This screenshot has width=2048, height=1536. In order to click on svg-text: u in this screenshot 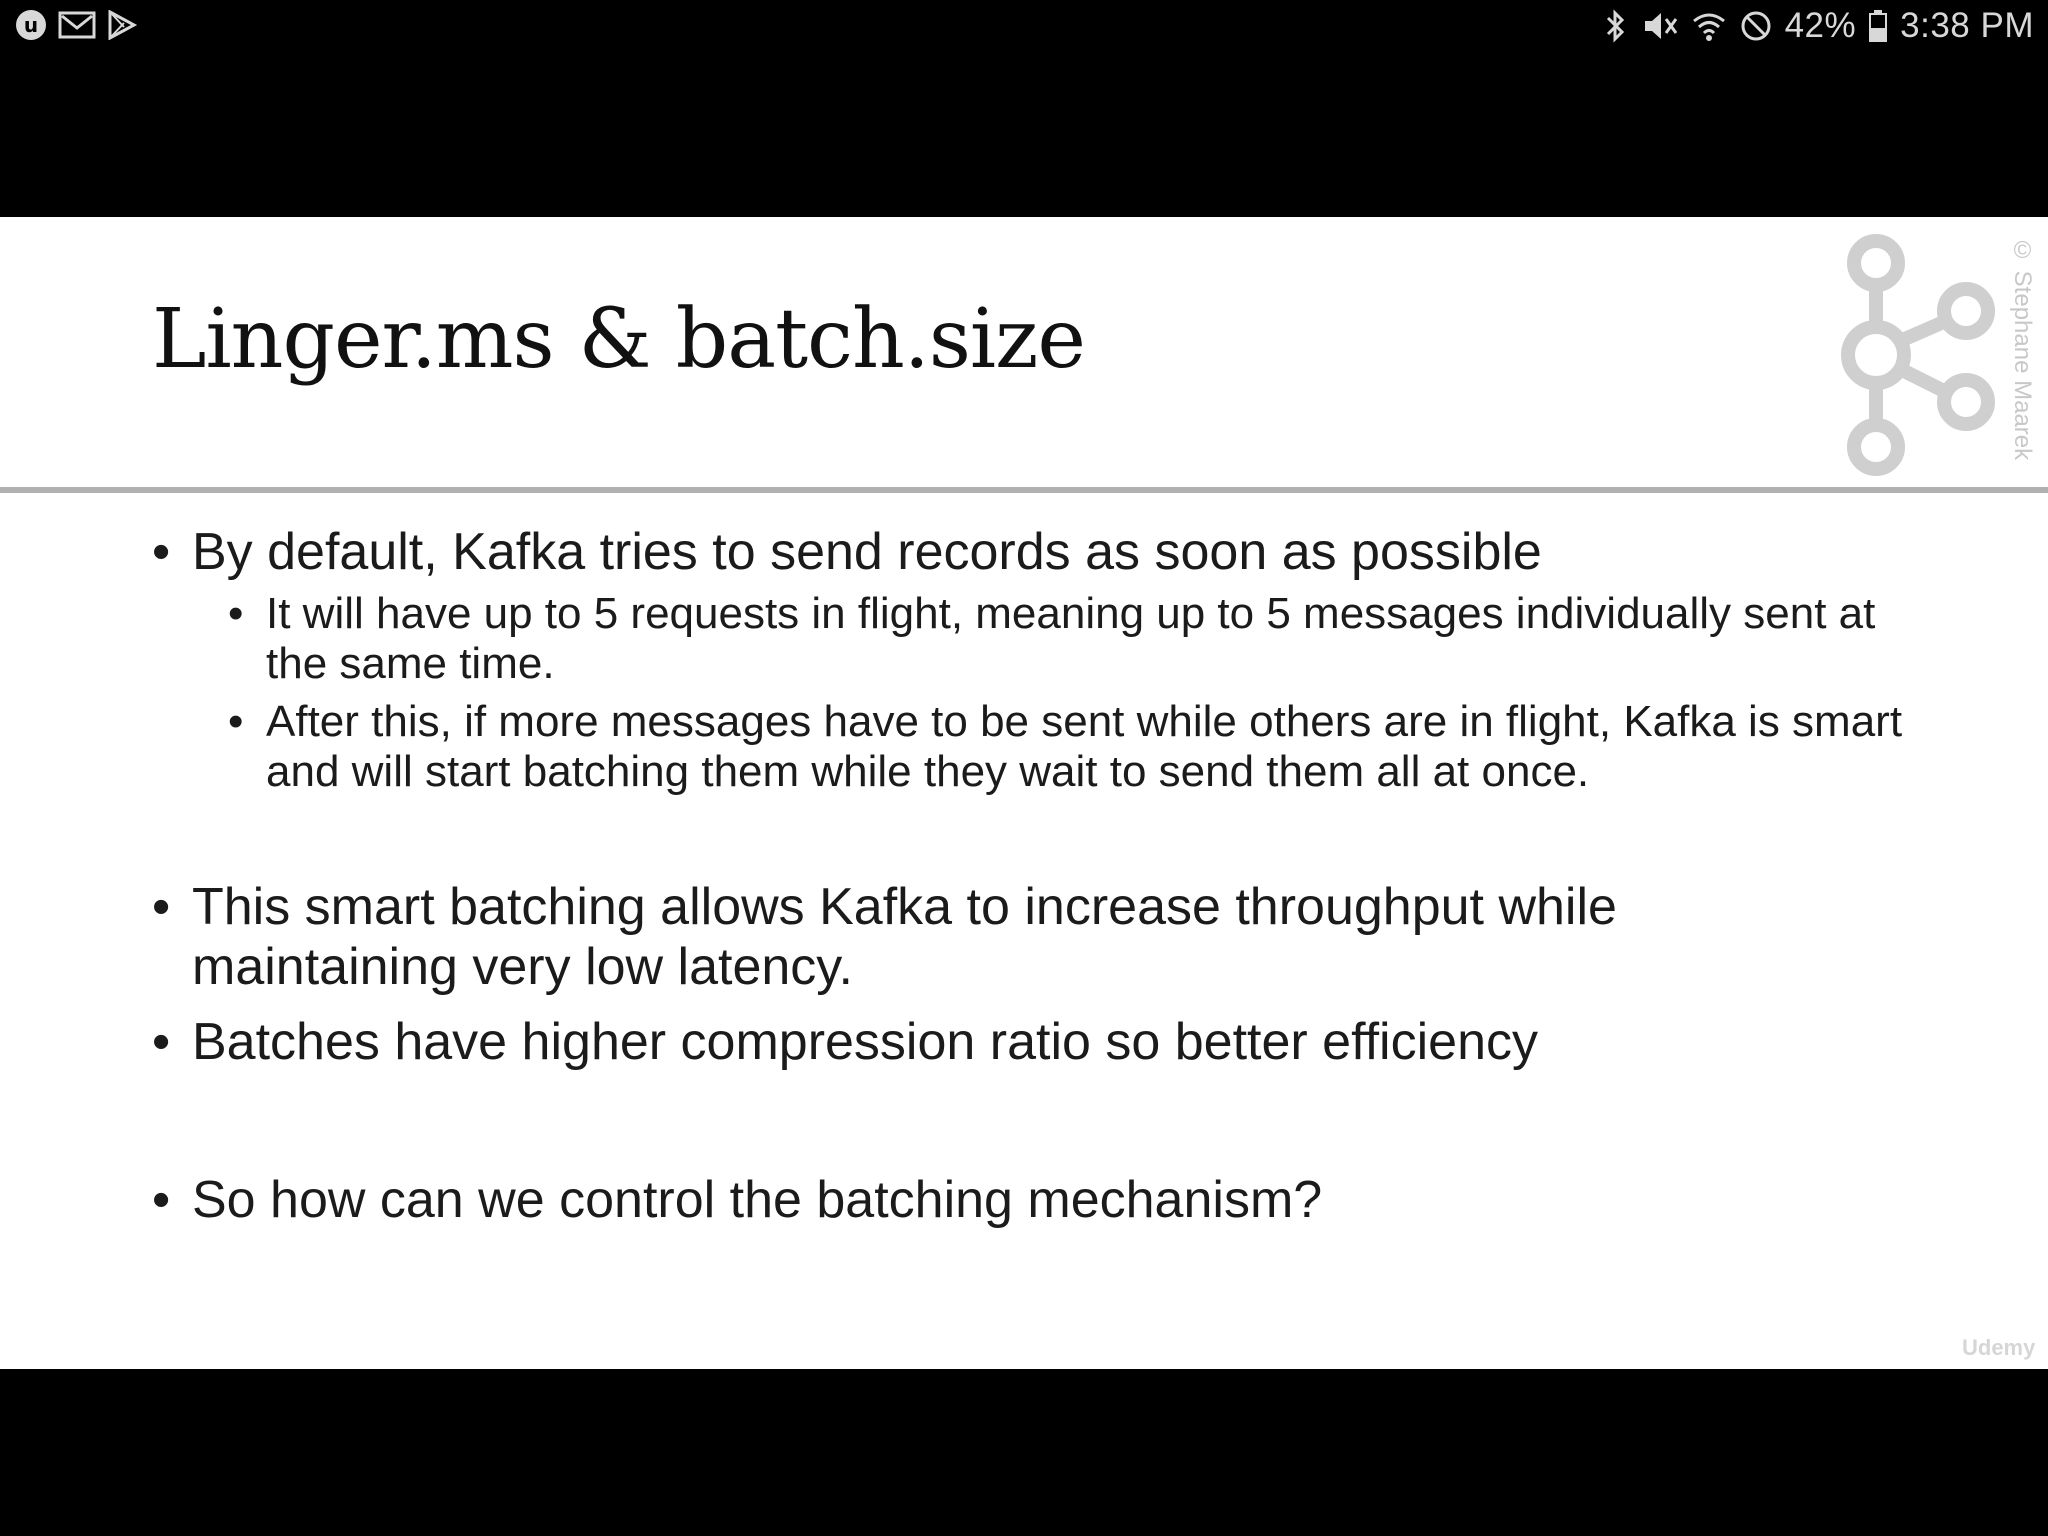, I will do `click(31, 25)`.